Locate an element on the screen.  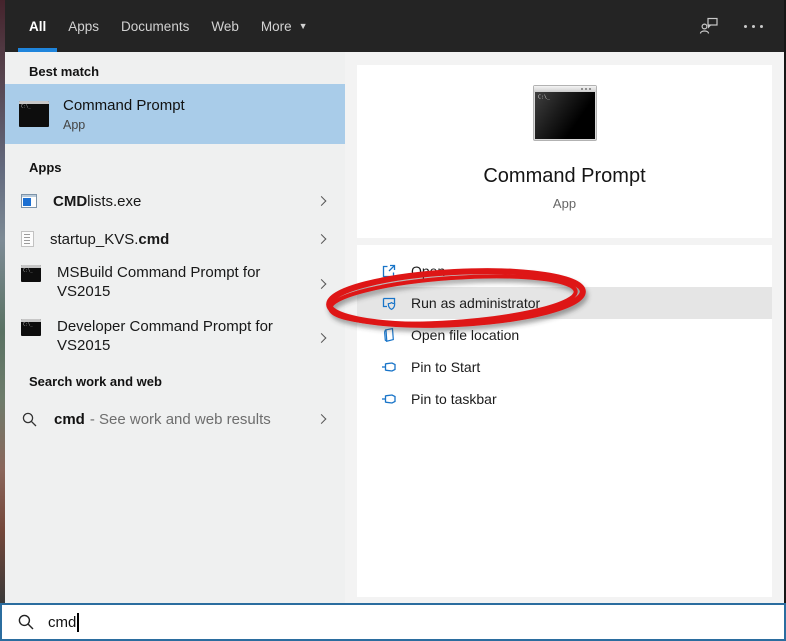
result-title: Command Prompt is located at coordinates (124, 105).